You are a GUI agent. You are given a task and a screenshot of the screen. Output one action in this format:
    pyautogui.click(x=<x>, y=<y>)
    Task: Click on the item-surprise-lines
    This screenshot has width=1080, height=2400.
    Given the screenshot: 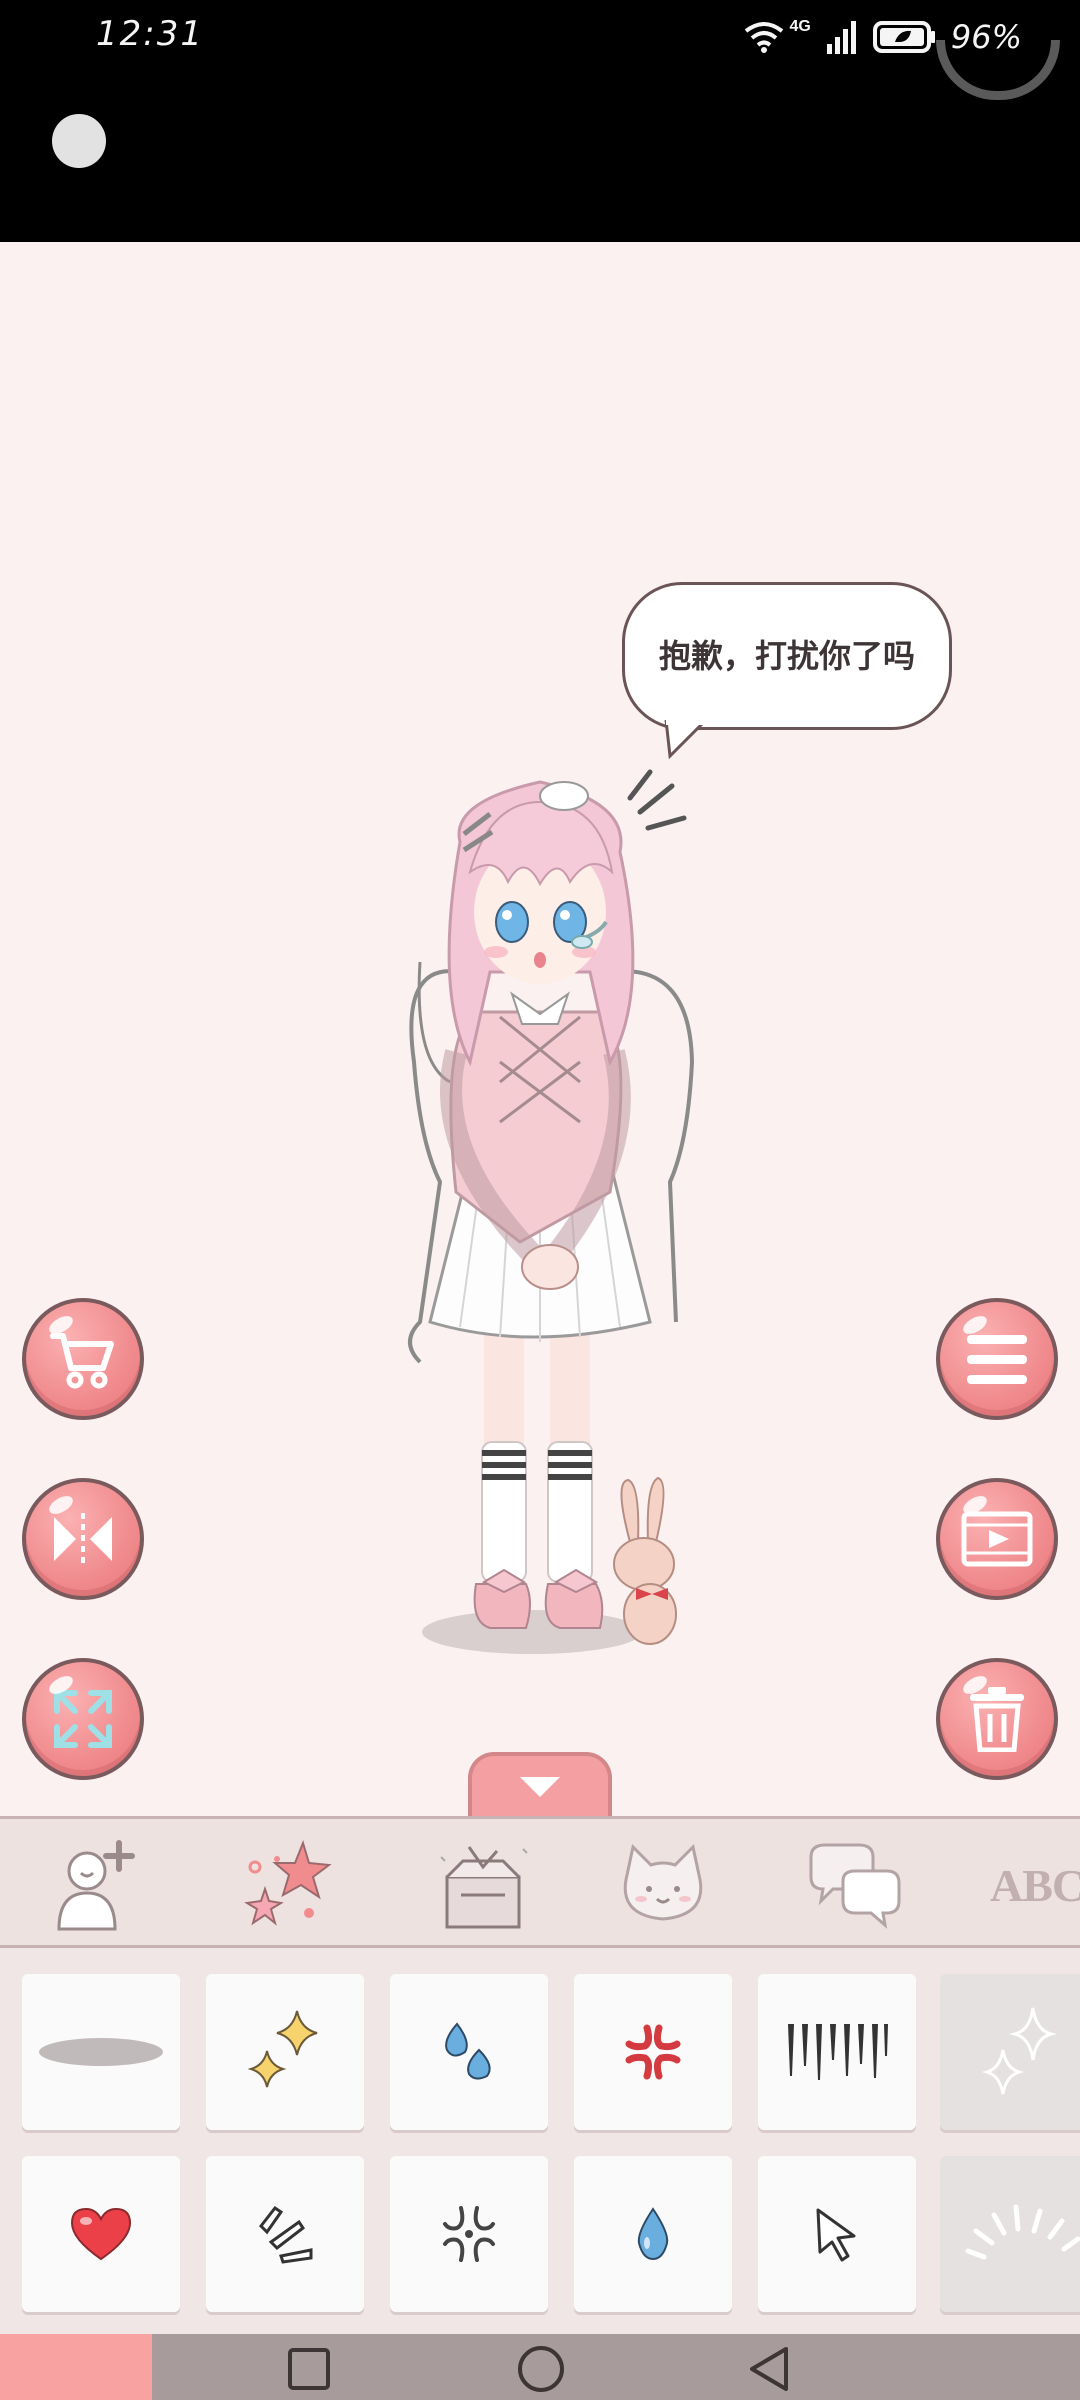 What is the action you would take?
    pyautogui.click(x=285, y=2234)
    